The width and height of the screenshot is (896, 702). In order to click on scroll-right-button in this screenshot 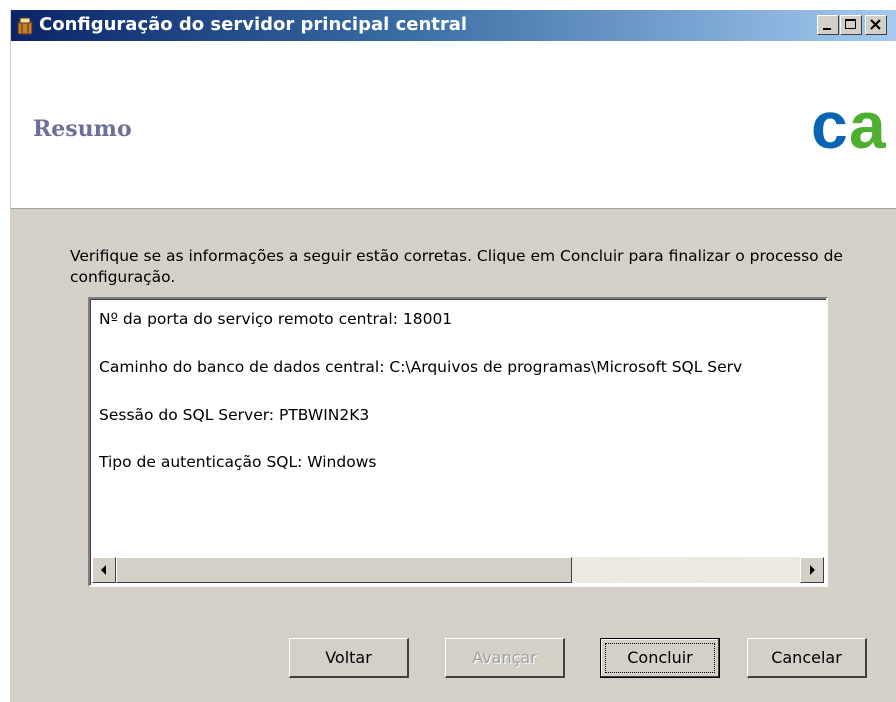, I will do `click(812, 570)`.